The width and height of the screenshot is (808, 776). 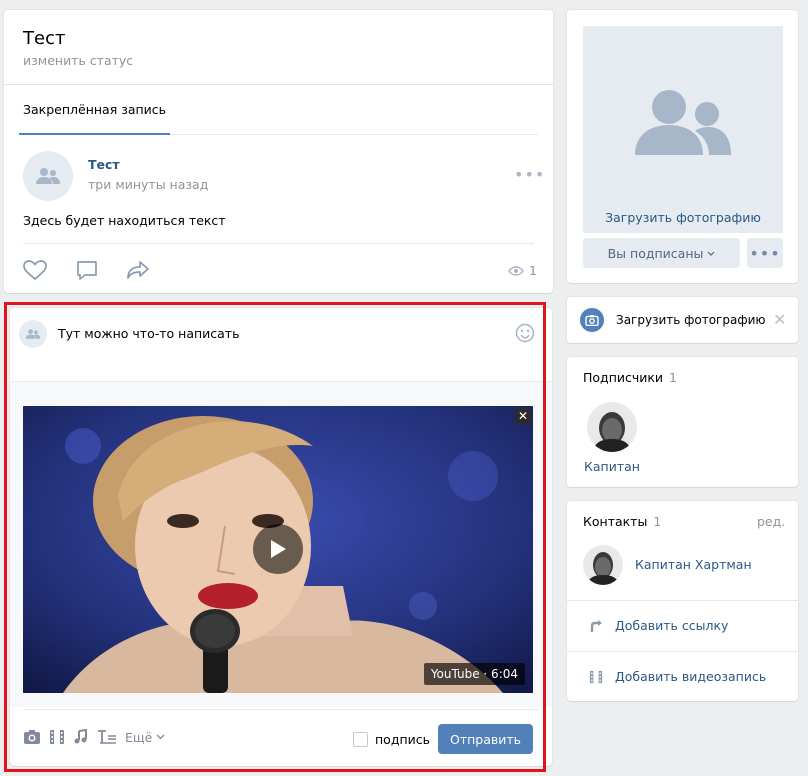 I want to click on contacts-title-text: Контакты, so click(x=615, y=521).